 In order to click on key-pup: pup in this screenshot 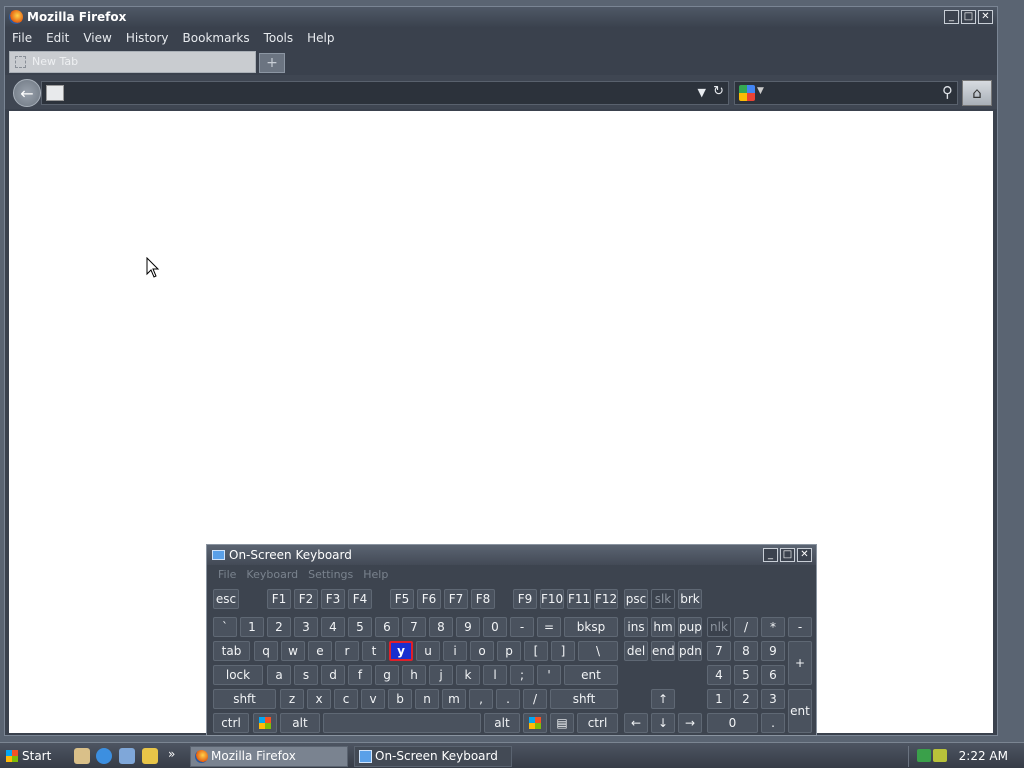, I will do `click(690, 627)`.